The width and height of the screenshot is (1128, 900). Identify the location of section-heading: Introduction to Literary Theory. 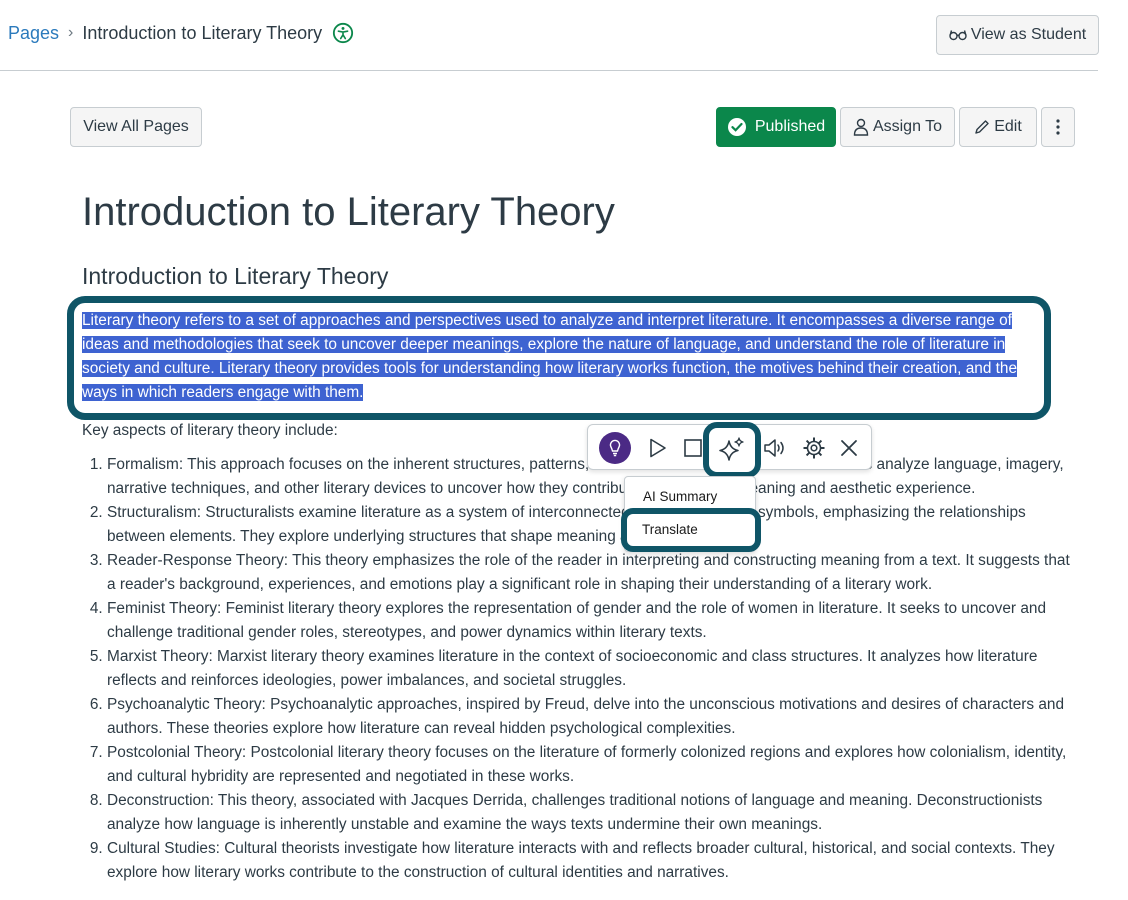
(235, 276).